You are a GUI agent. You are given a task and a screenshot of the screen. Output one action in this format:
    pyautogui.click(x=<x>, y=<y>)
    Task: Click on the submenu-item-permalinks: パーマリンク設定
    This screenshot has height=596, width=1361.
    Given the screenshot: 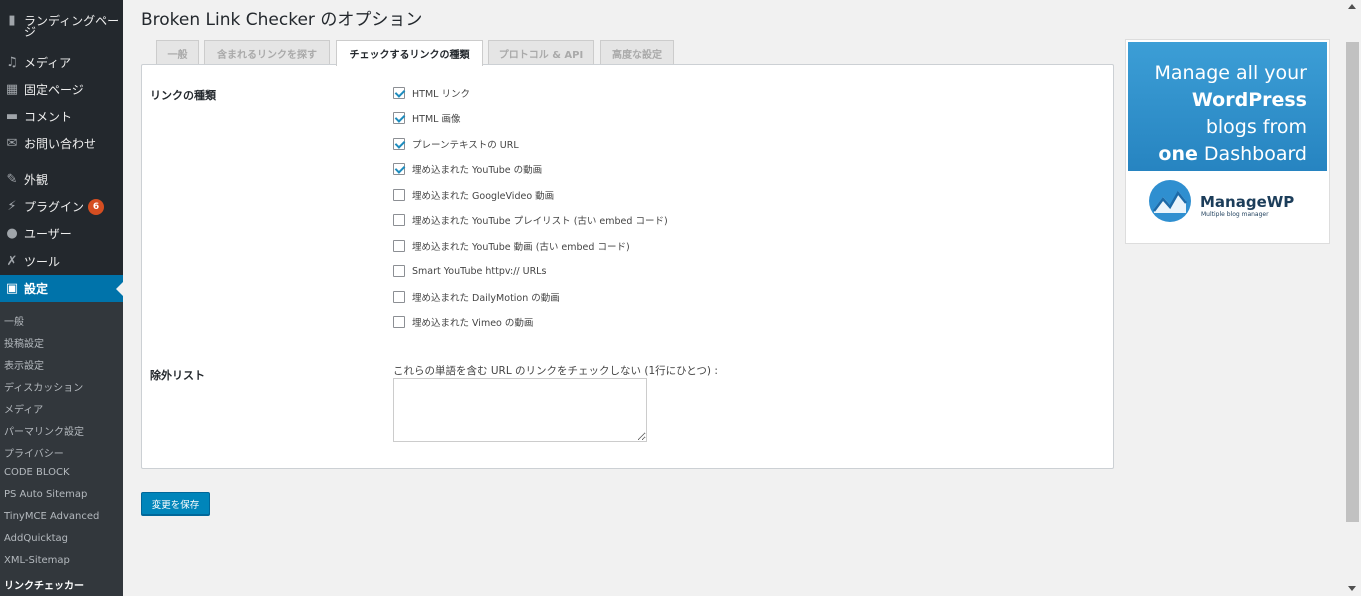 What is the action you would take?
    pyautogui.click(x=44, y=430)
    